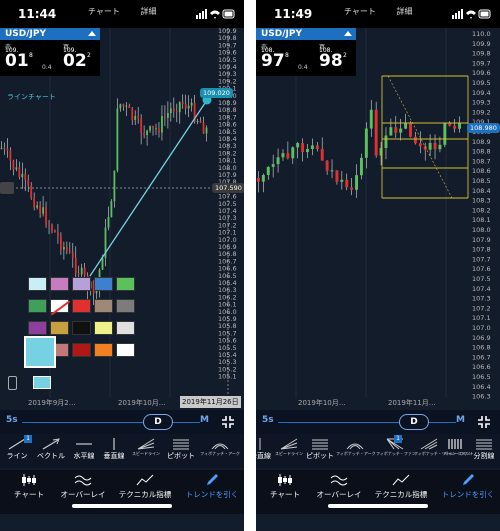 The height and width of the screenshot is (531, 500). Describe the element at coordinates (458, 451) in the screenshot. I see `tool-gann-fan: ギャン・ファン` at that location.